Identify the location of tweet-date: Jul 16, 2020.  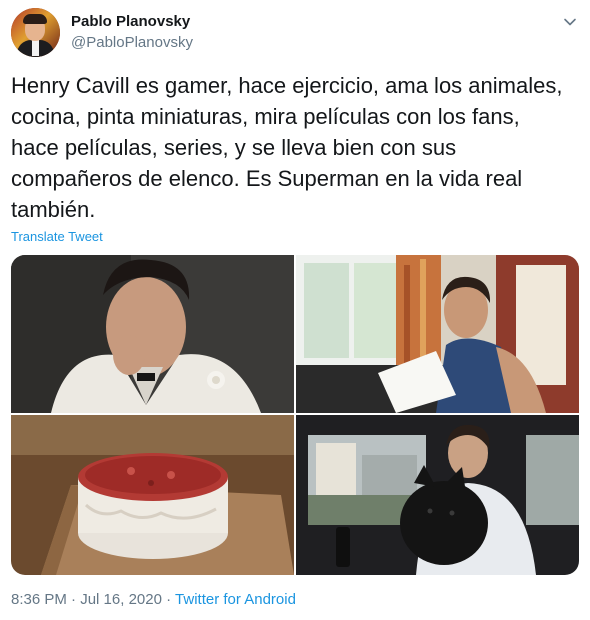
(121, 599).